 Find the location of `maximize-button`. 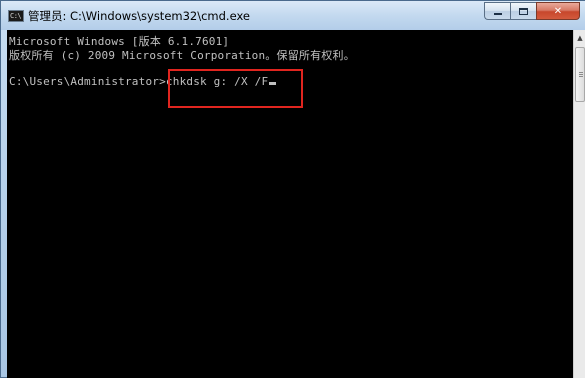

maximize-button is located at coordinates (523, 11).